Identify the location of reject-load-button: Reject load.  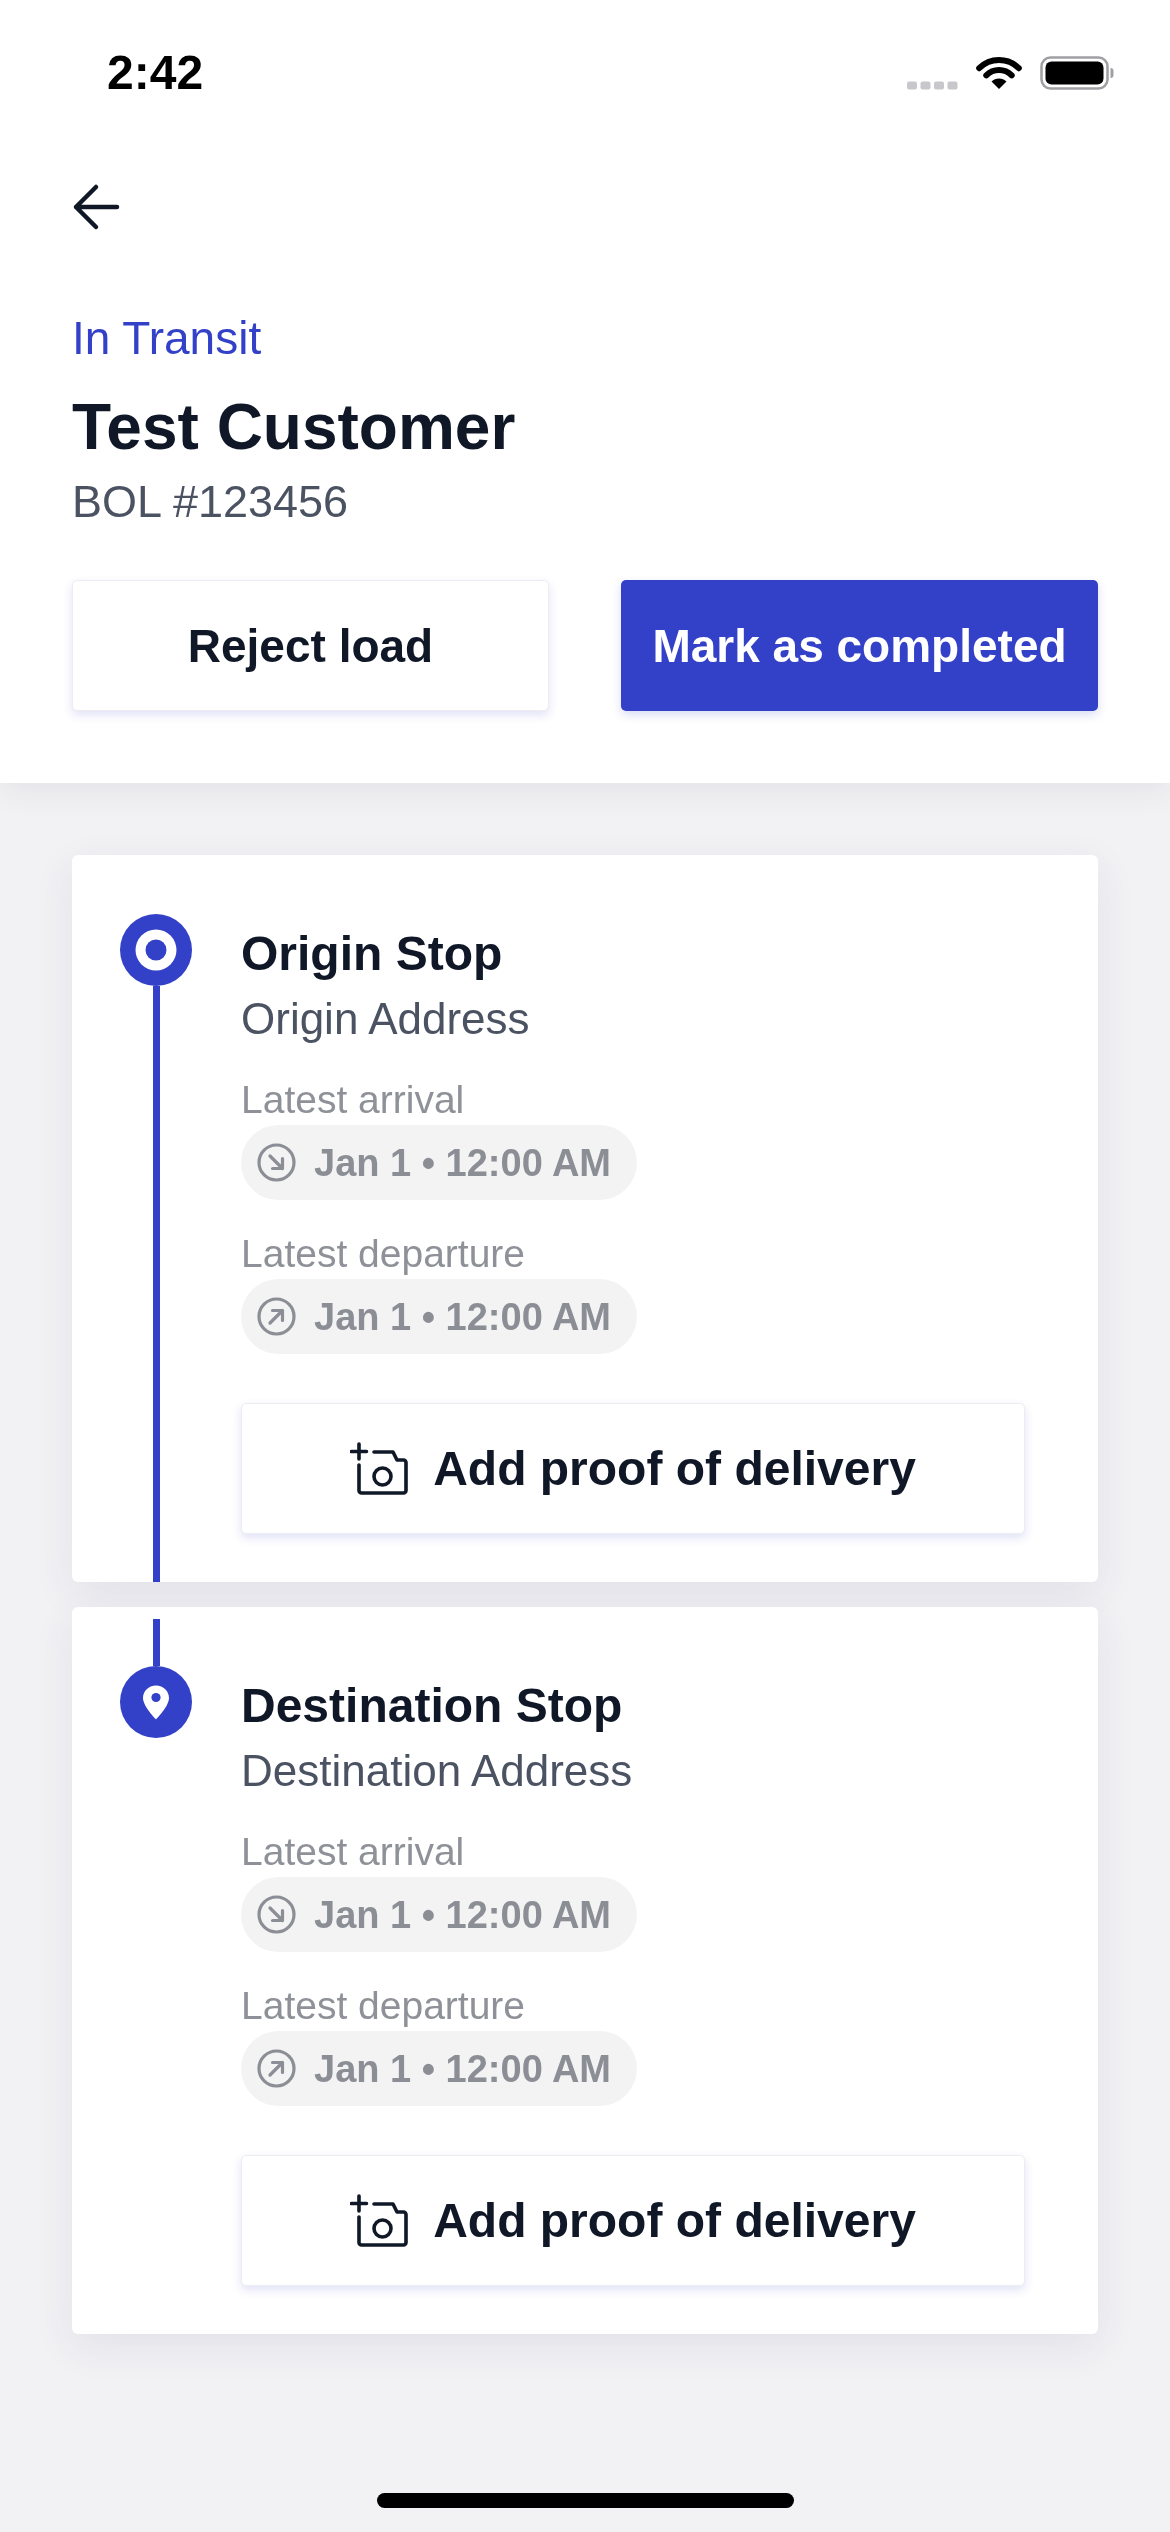
(310, 645).